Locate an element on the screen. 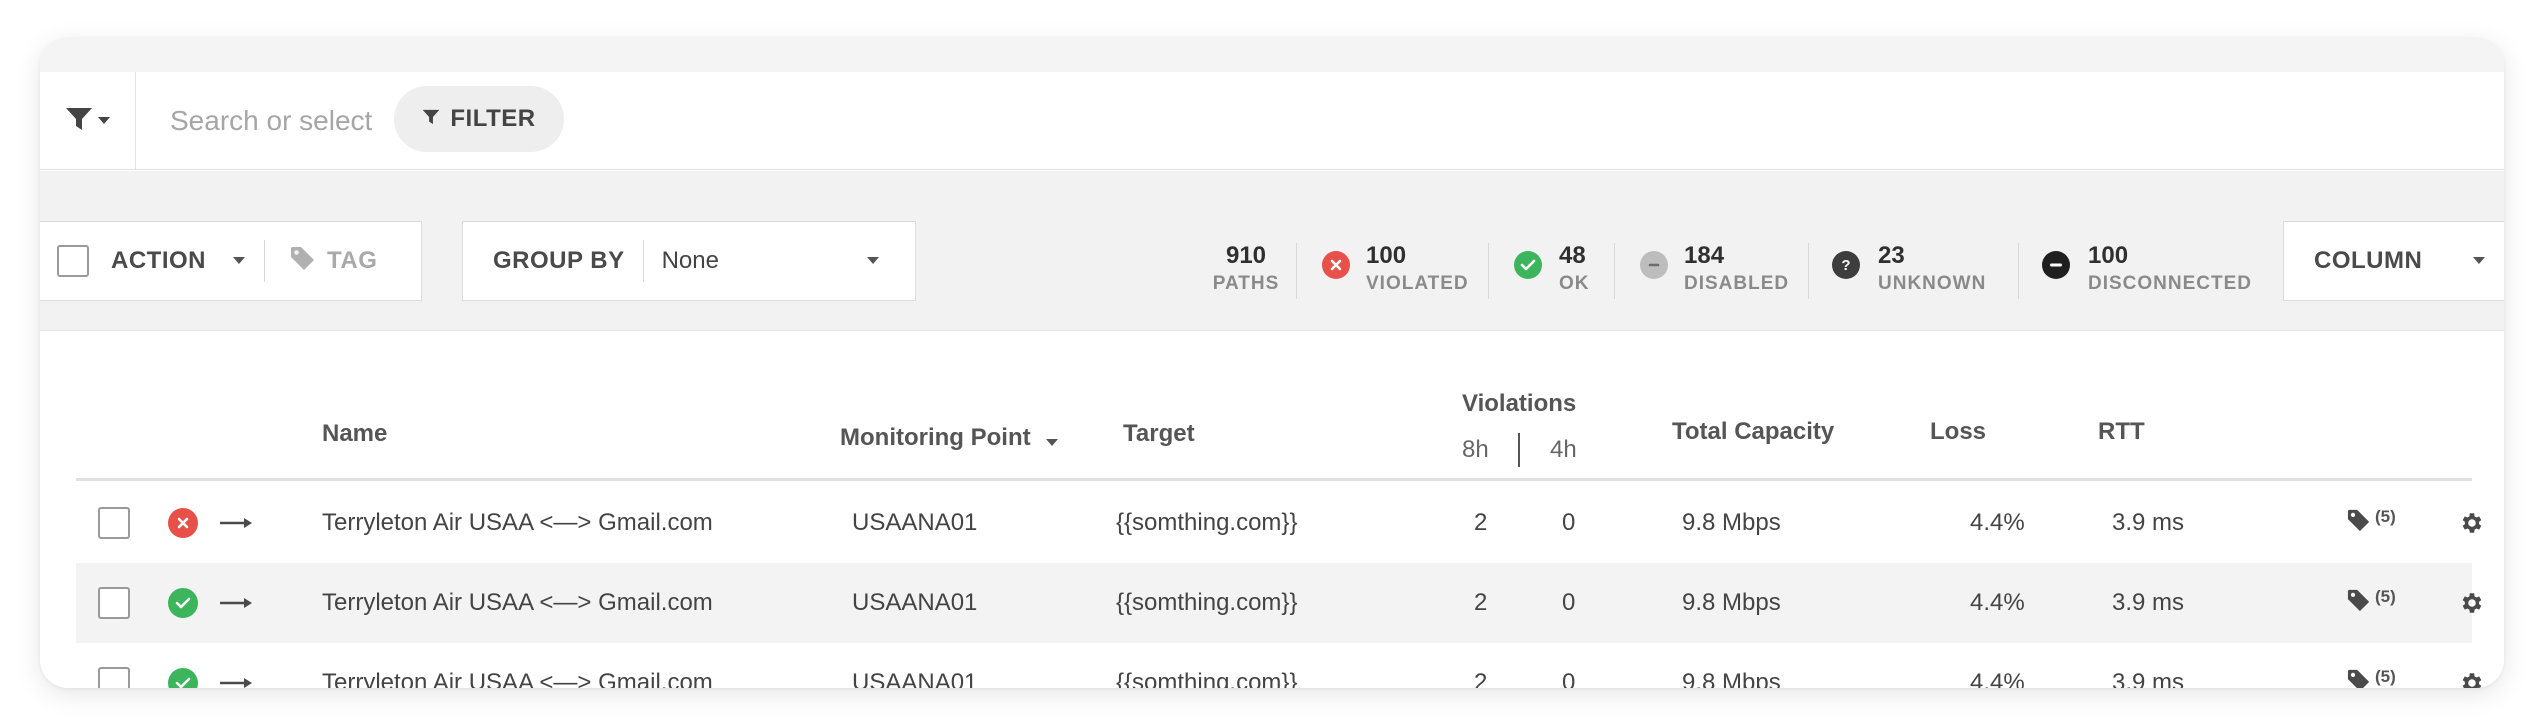 The height and width of the screenshot is (728, 2544). column-header-total-capacity: Total Capacity is located at coordinates (1753, 432).